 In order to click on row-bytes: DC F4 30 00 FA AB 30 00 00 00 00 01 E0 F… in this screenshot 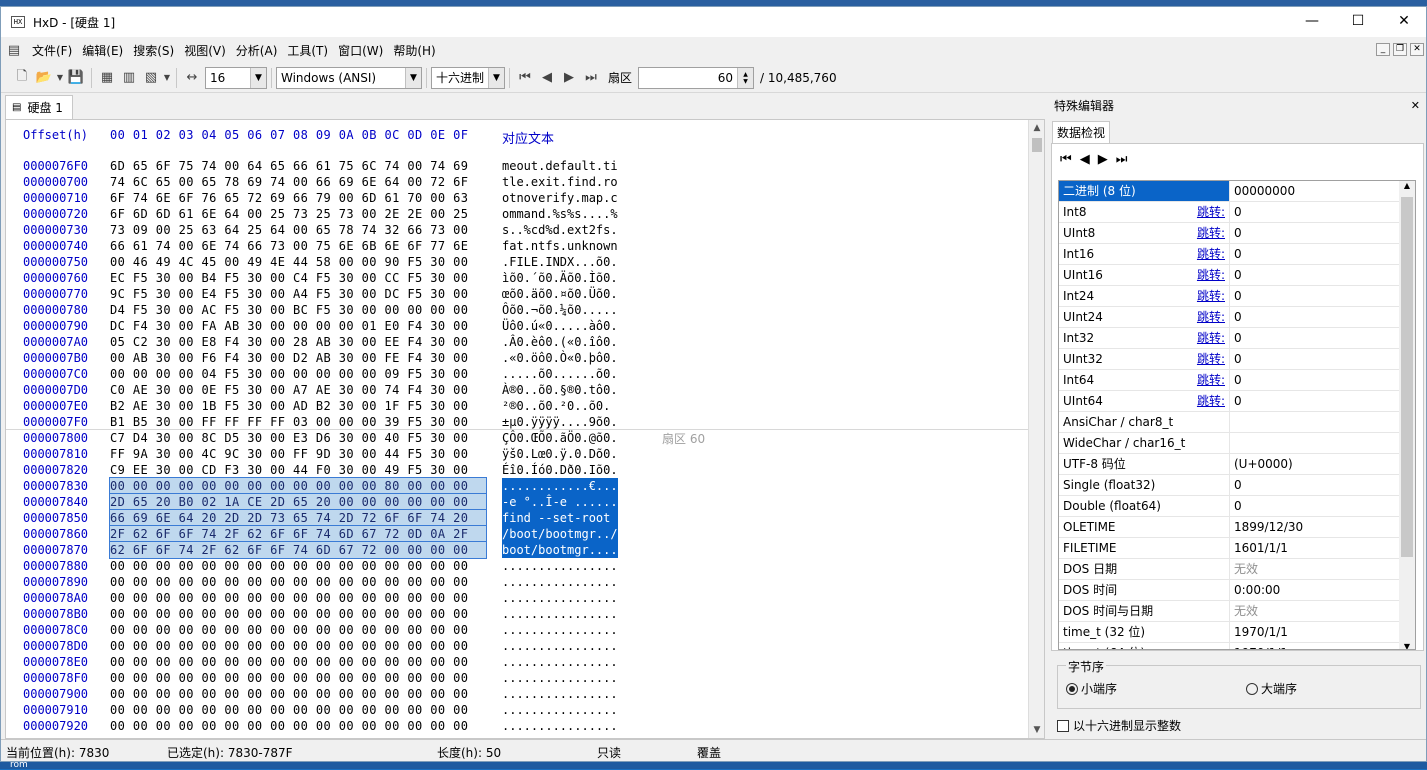, I will do `click(298, 326)`.